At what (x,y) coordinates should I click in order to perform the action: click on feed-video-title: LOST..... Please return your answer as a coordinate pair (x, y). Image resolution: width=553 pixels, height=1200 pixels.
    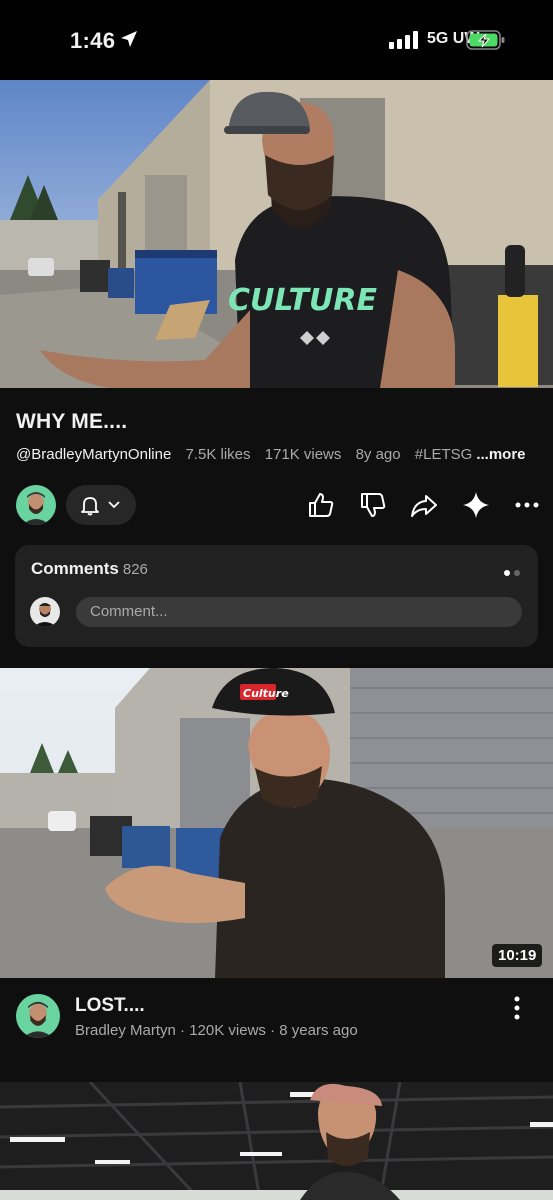
    Looking at the image, I should click on (110, 1006).